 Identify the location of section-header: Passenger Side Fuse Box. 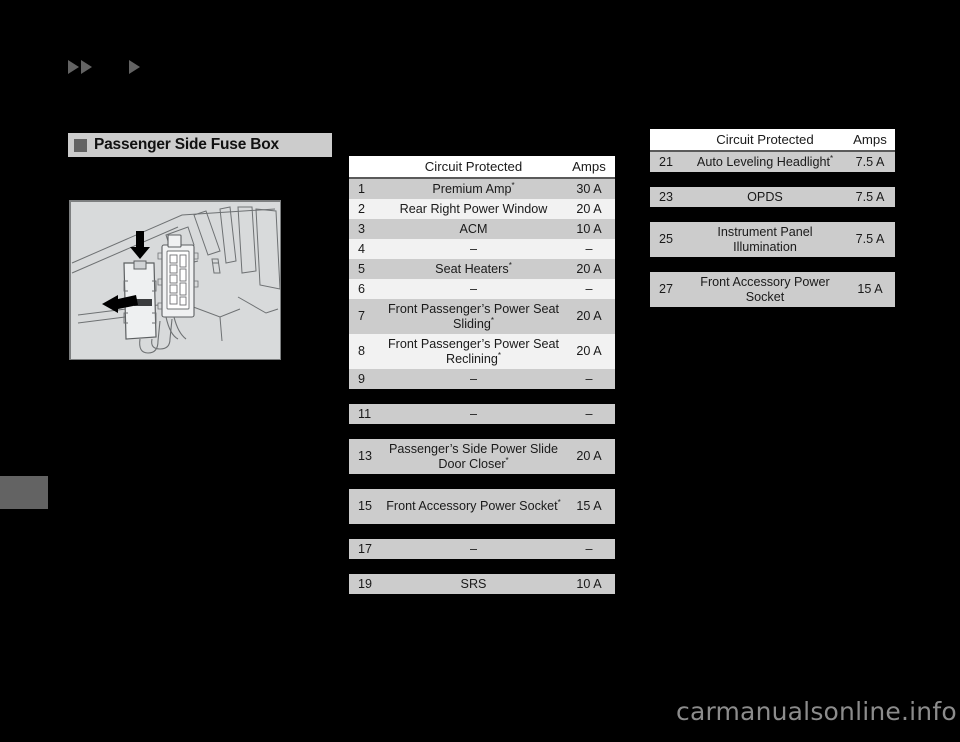
(200, 145).